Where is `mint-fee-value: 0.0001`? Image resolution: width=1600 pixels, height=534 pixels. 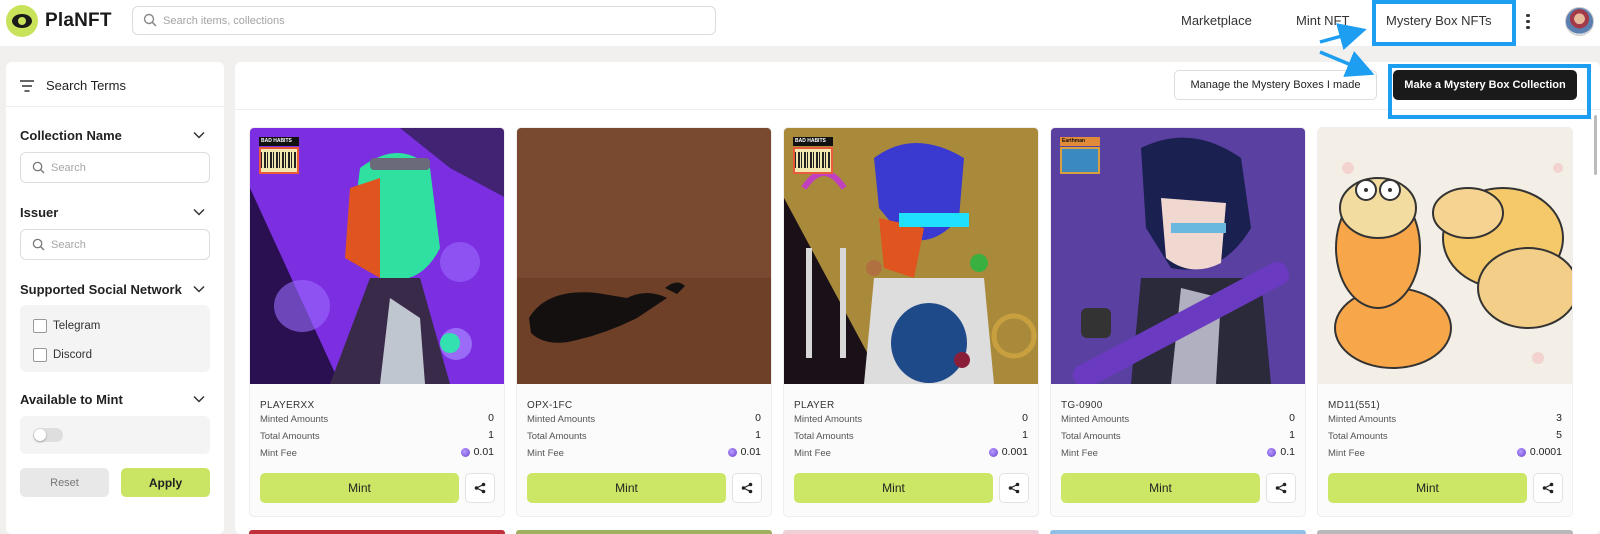 mint-fee-value: 0.0001 is located at coordinates (1539, 452).